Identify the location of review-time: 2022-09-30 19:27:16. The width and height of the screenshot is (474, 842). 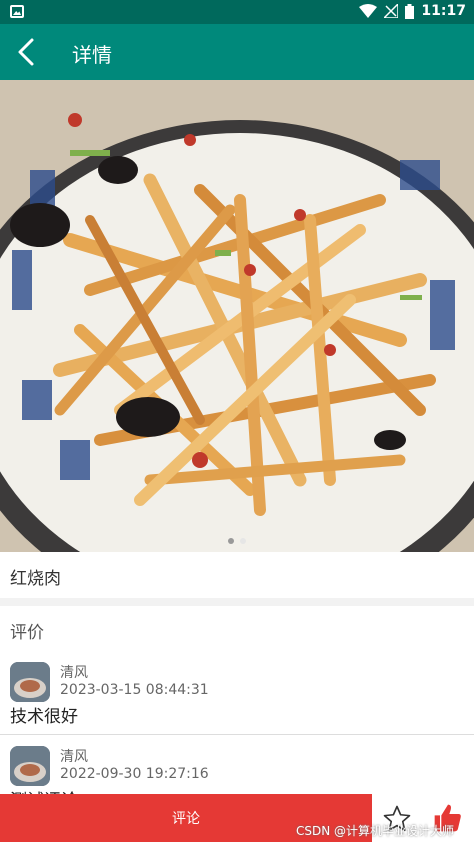
(134, 774).